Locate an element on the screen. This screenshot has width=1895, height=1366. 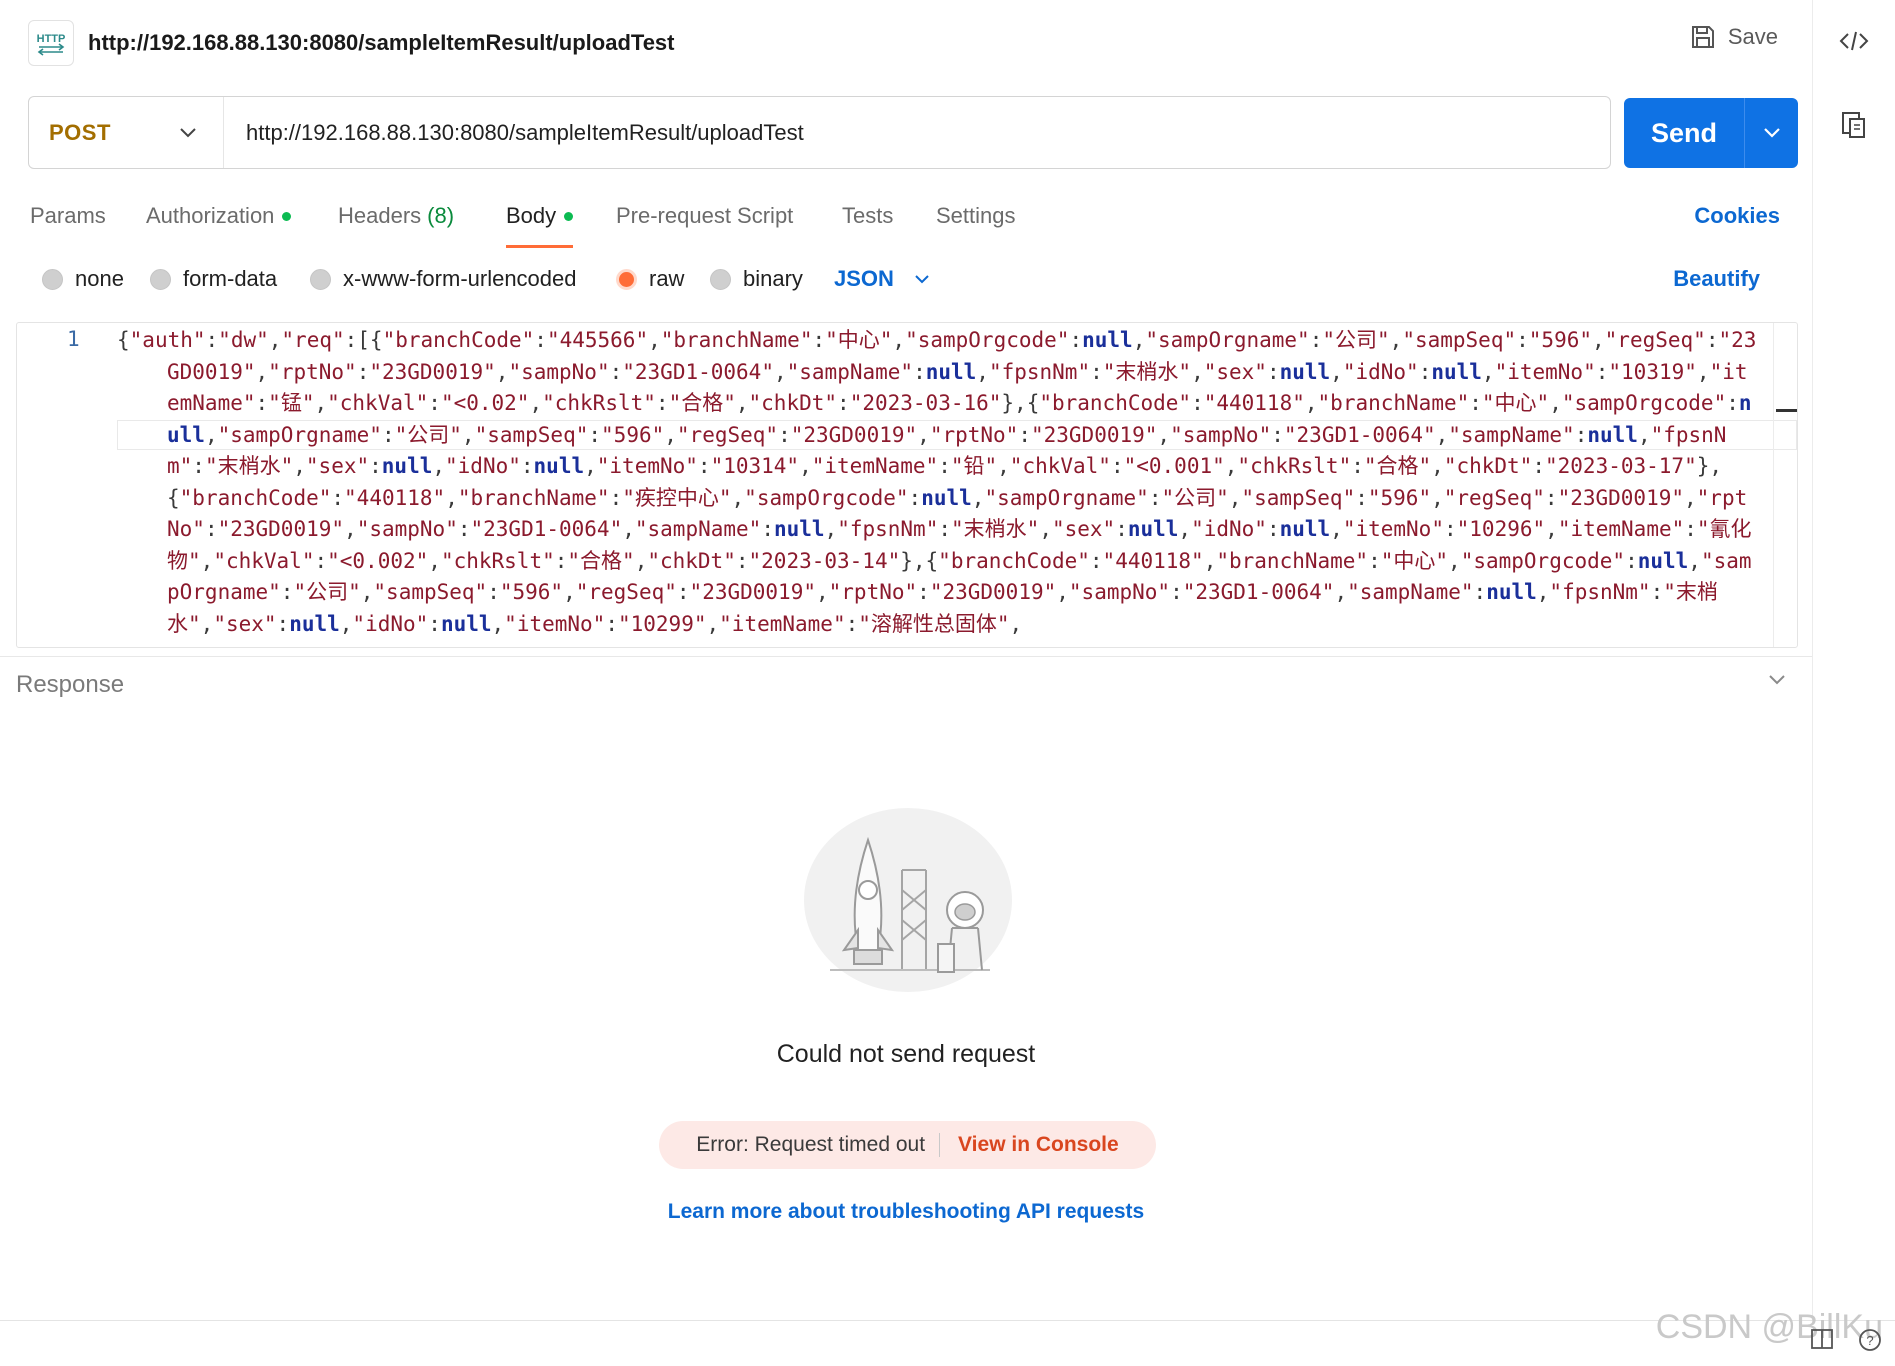
response-collapse-button is located at coordinates (1777, 682).